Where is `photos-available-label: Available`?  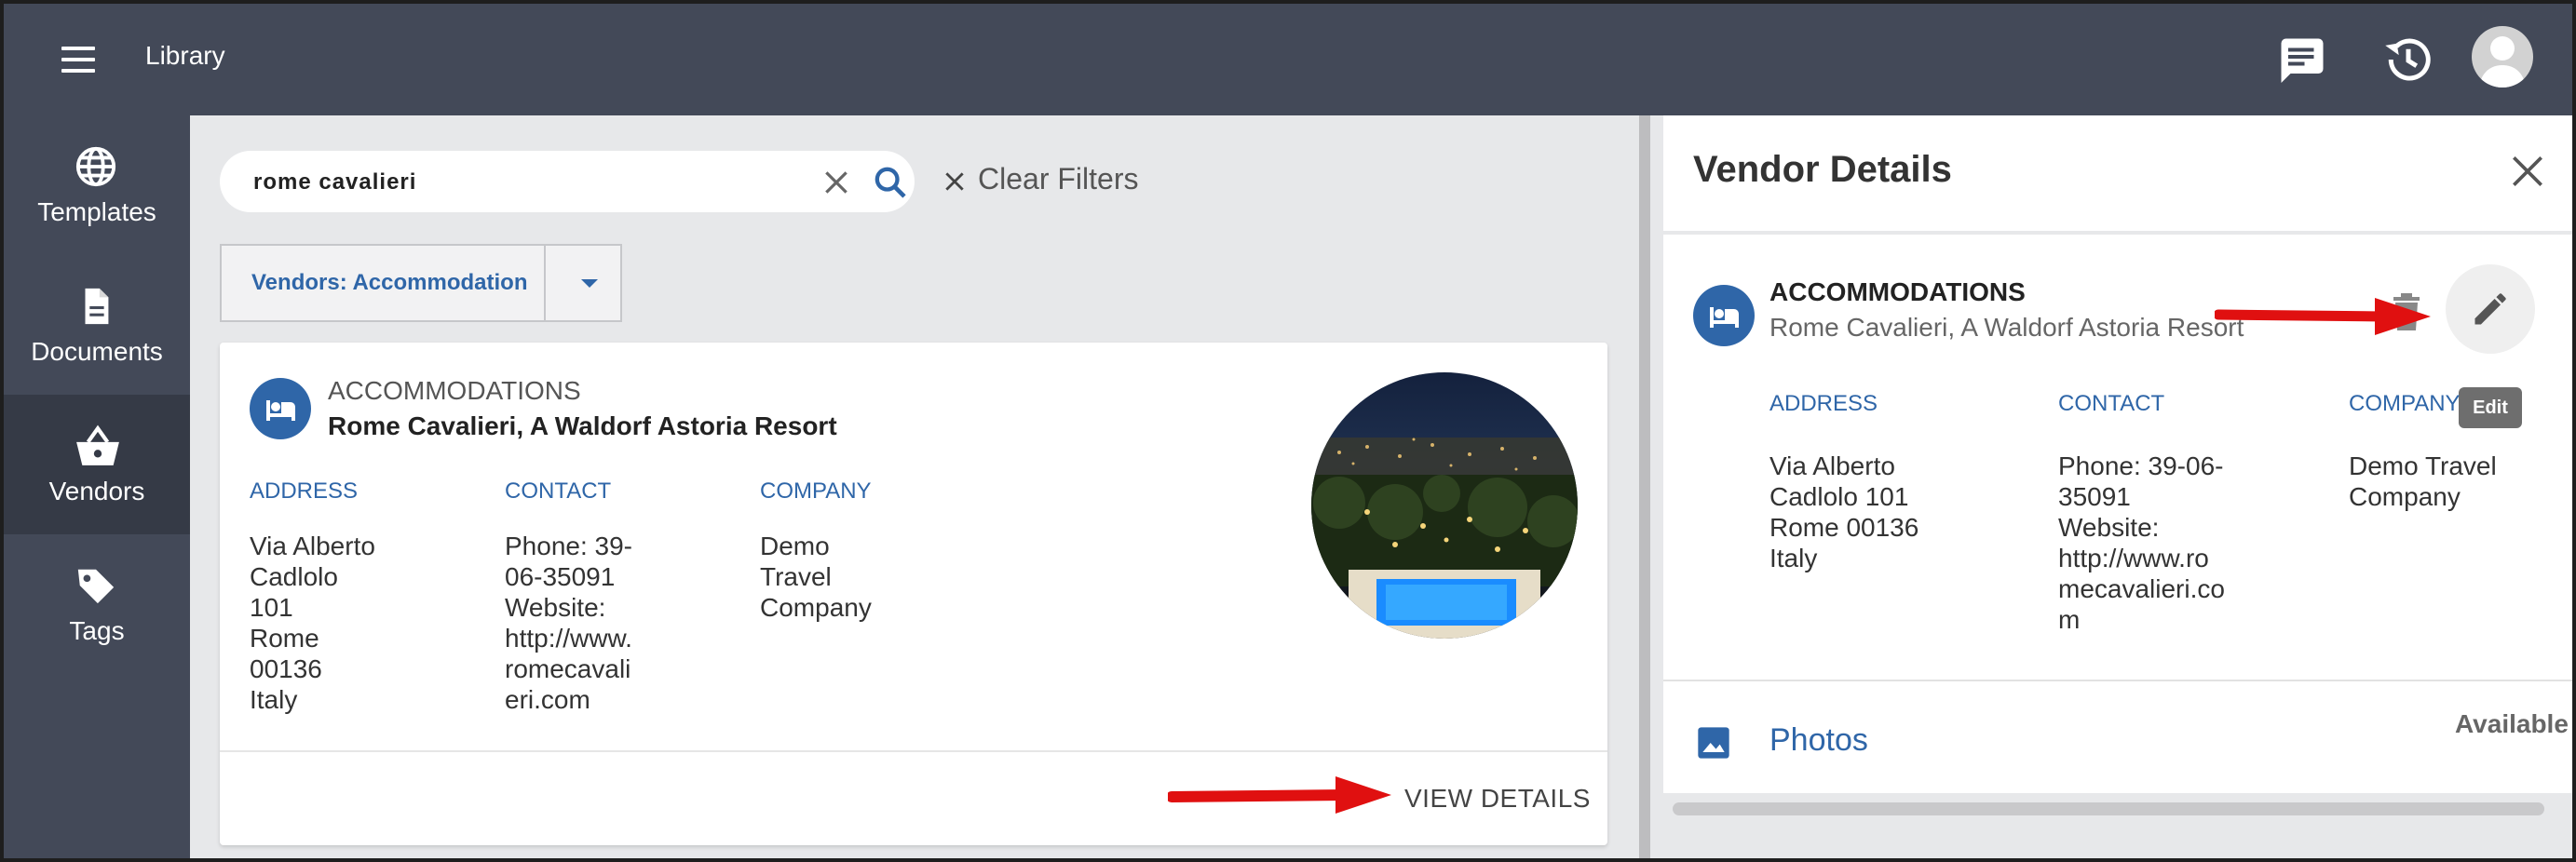
photos-available-label: Available is located at coordinates (2512, 724).